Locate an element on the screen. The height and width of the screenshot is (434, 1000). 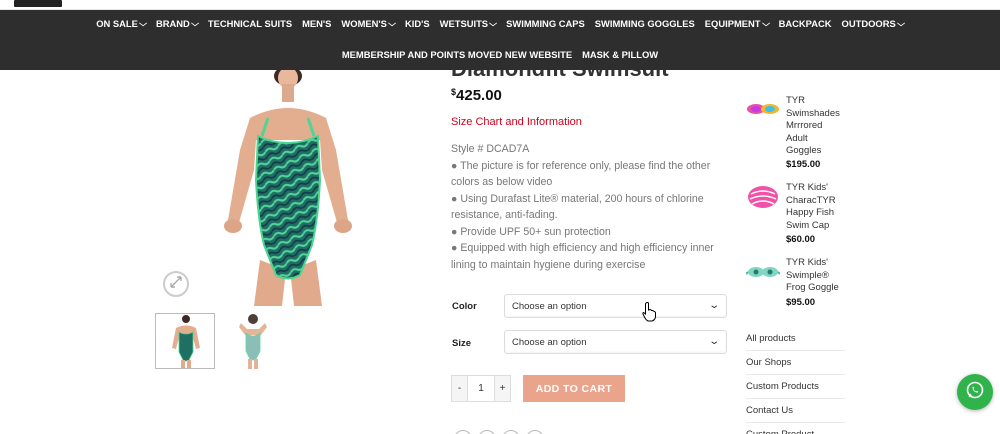
nav-label: MEMBERSHIP AND POINTS MOVED NEW WEBSITE is located at coordinates (457, 54).